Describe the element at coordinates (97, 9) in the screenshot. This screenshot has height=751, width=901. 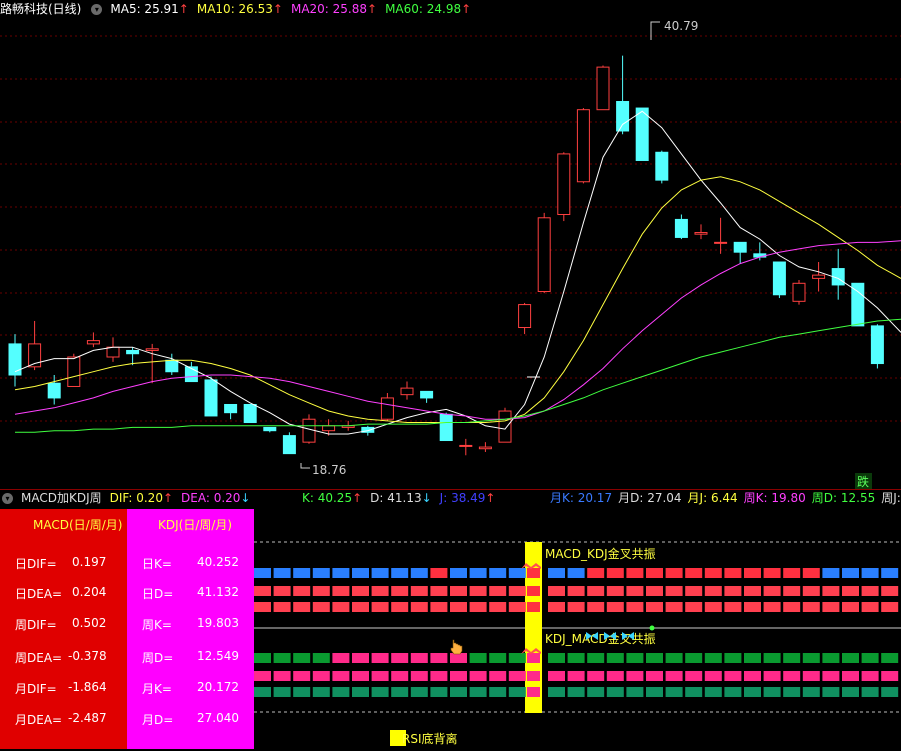
I see `collapse-icon: ▾` at that location.